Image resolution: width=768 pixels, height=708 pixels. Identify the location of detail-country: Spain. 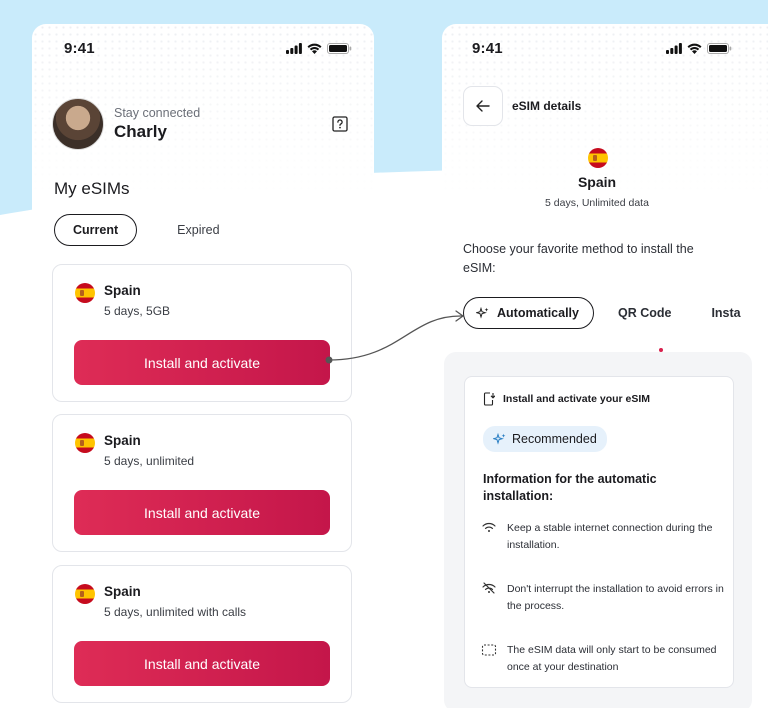
(597, 182).